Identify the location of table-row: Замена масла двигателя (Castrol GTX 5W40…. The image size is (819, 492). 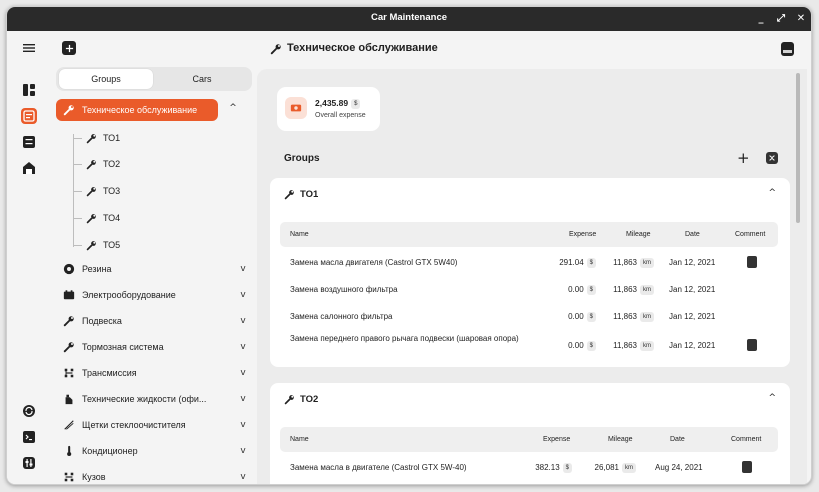
(529, 262).